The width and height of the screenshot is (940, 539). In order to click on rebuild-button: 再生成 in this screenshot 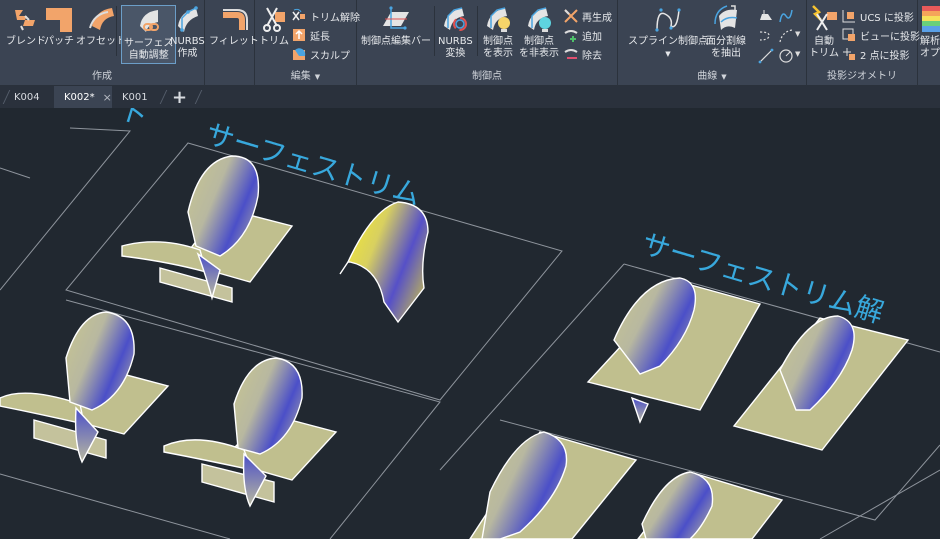, I will do `click(587, 16)`.